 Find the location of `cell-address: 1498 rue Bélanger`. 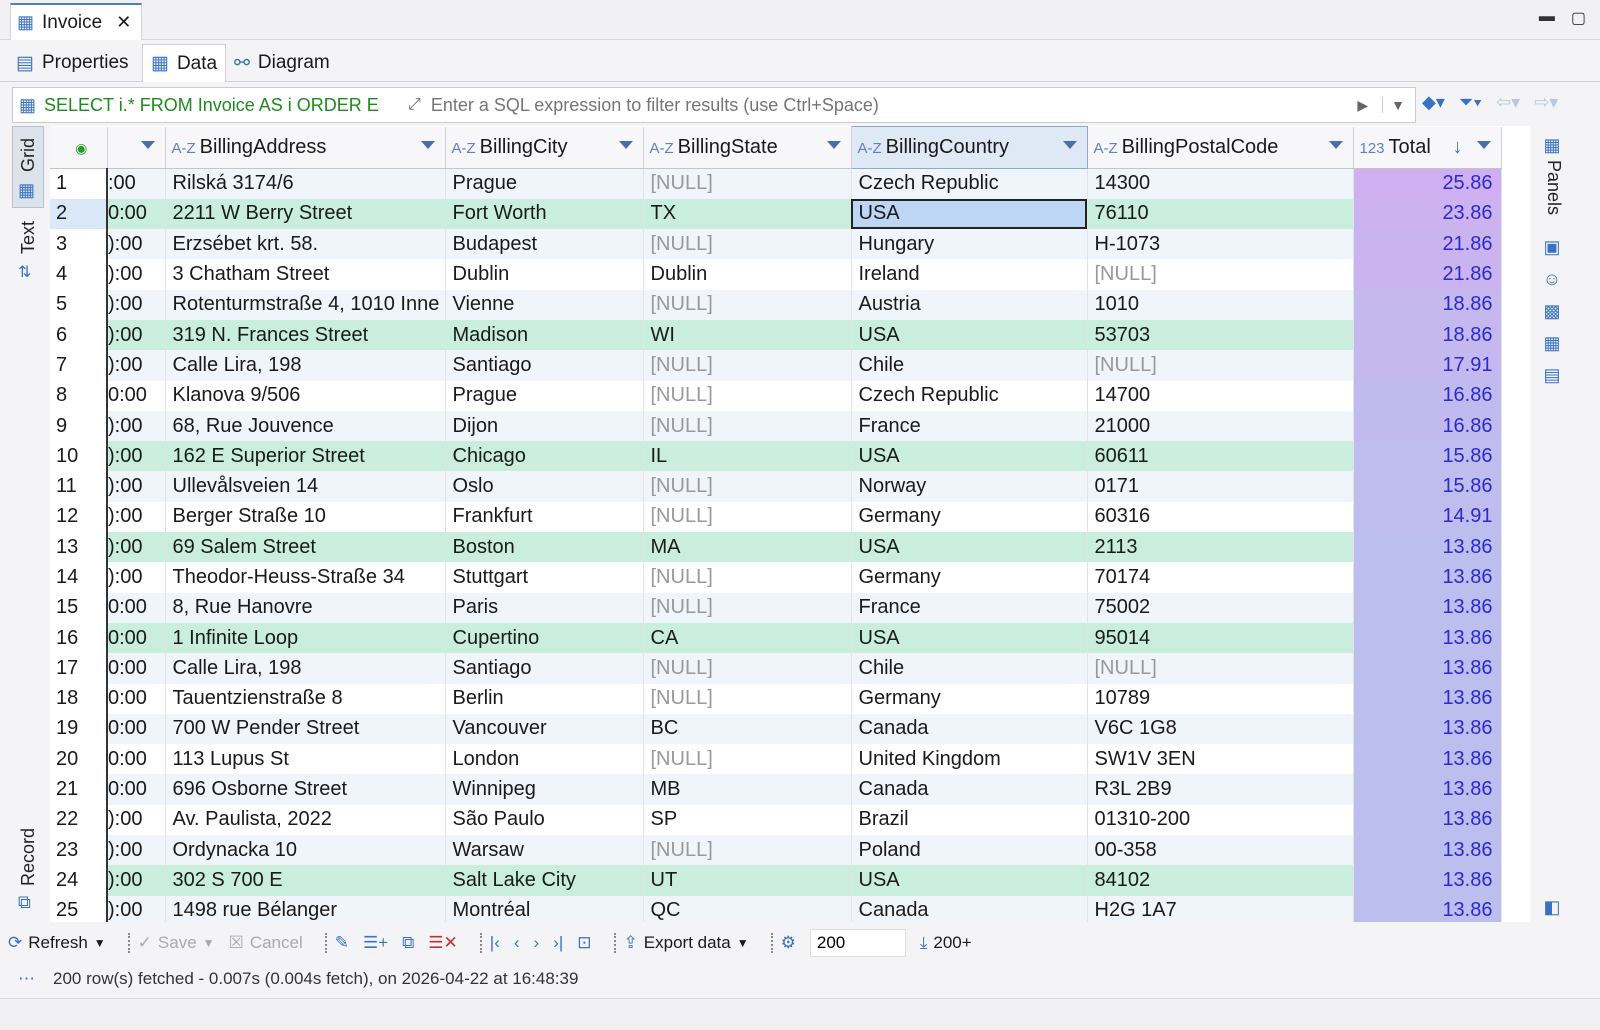

cell-address: 1498 rue Bélanger is located at coordinates (305, 908).